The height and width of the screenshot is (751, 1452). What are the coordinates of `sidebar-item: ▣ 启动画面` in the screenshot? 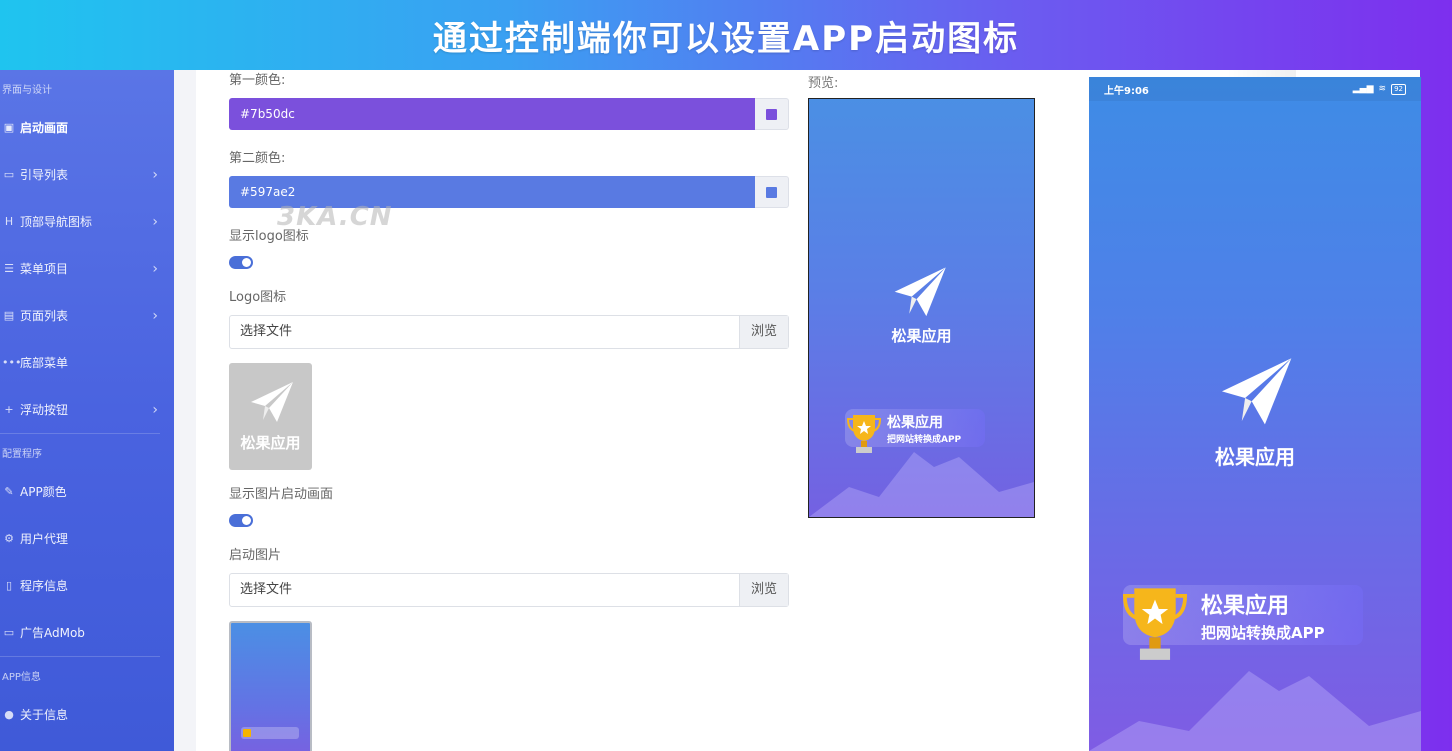 It's located at (87, 127).